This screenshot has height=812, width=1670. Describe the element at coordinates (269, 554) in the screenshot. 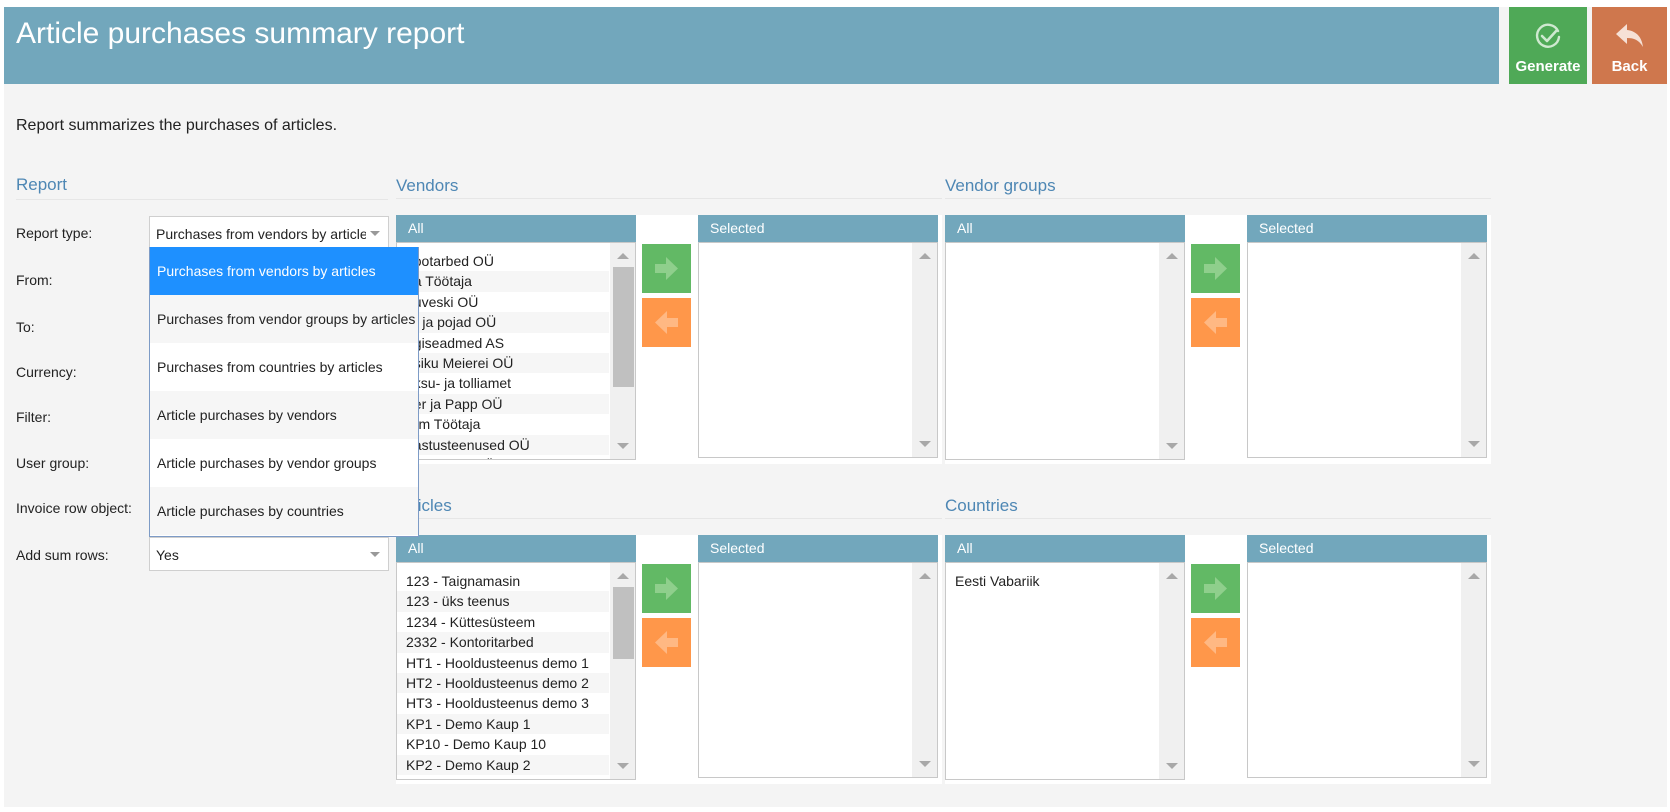

I see `add-sum-rows-select: Yes` at that location.